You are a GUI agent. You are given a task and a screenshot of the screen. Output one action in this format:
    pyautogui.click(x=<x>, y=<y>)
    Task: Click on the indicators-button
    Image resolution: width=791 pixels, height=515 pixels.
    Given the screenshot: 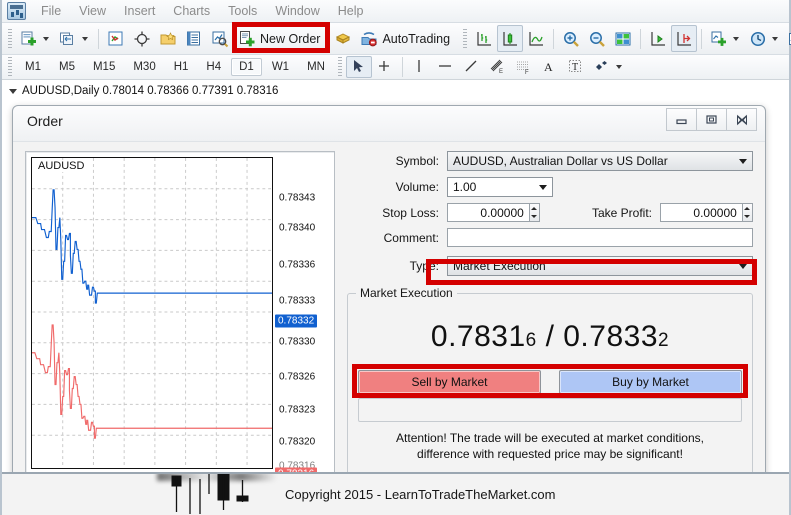 What is the action you would take?
    pyautogui.click(x=725, y=38)
    